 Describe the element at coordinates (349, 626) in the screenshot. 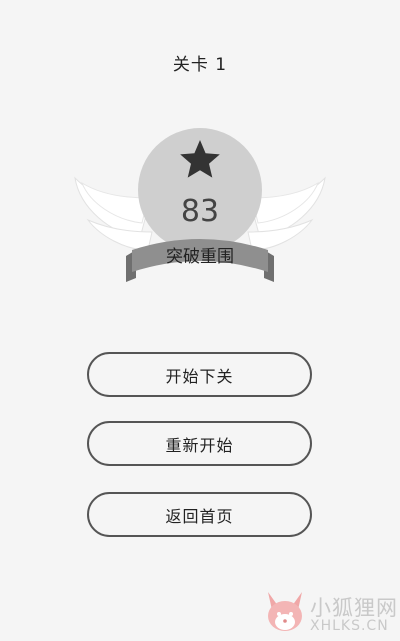

I see `watermark-en: XHLKS.CN` at that location.